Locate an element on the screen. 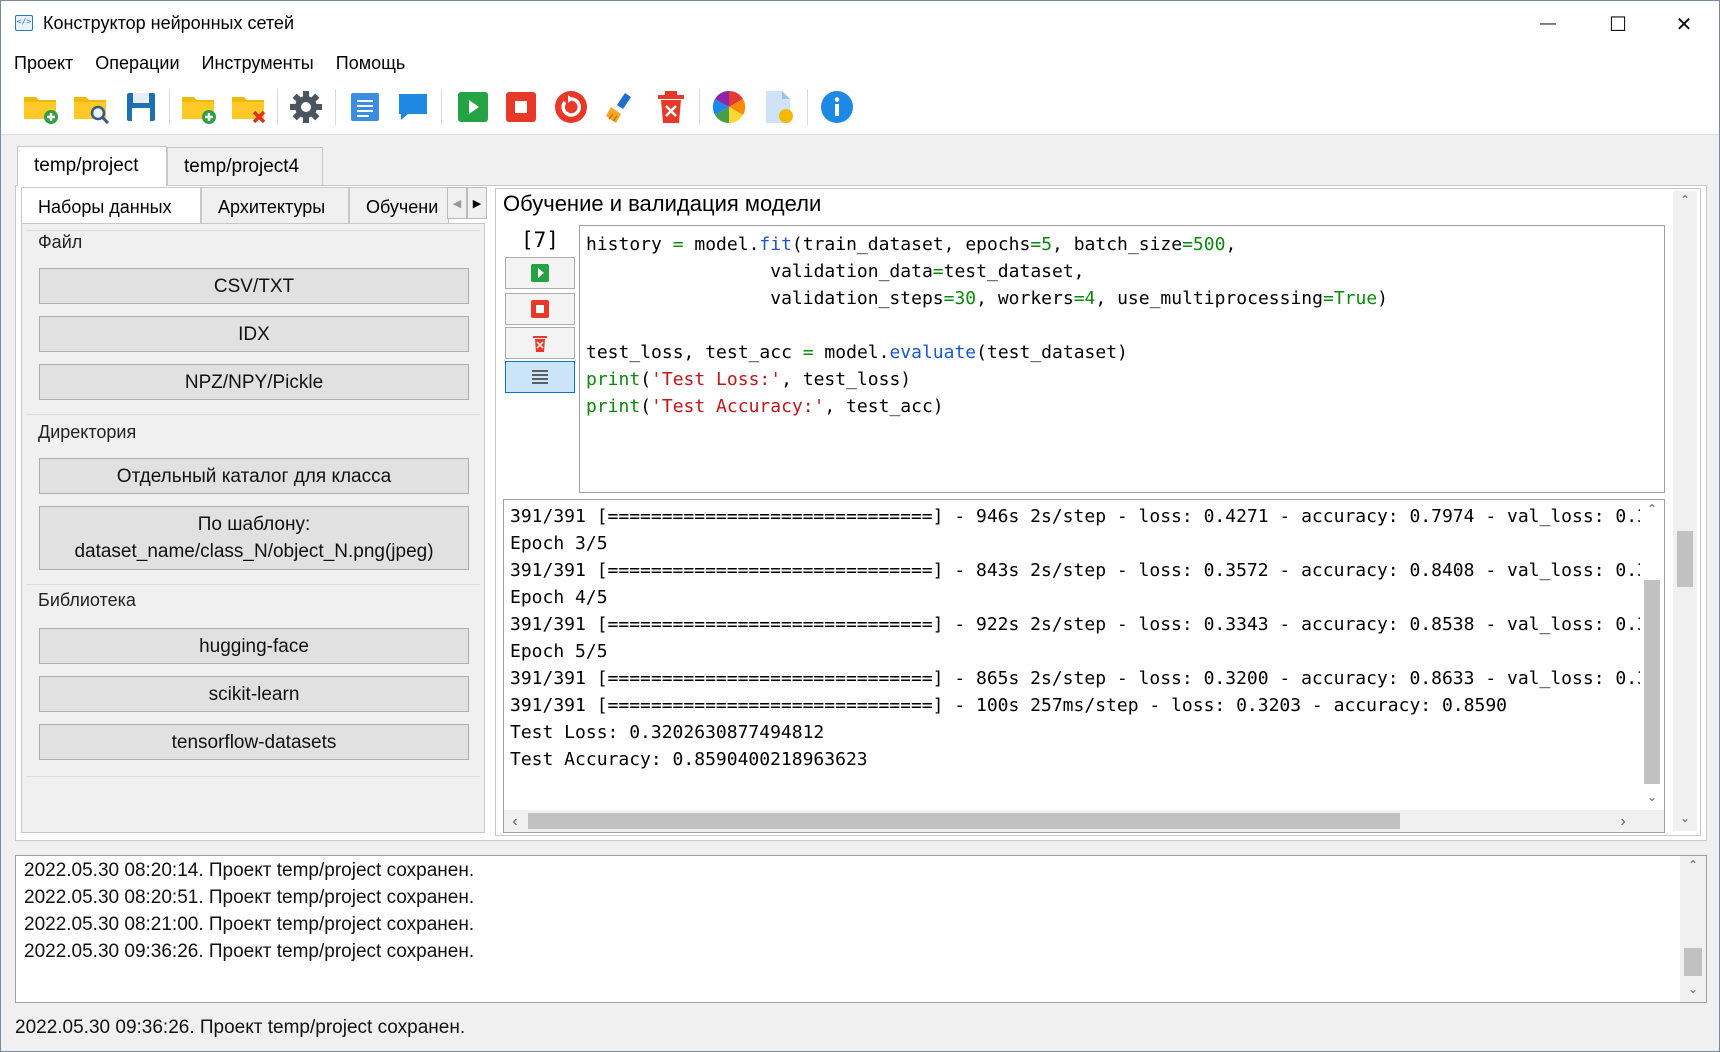  title-bar: </> Конструктор нейронных сетей — ☐ ✕ is located at coordinates (860, 24).